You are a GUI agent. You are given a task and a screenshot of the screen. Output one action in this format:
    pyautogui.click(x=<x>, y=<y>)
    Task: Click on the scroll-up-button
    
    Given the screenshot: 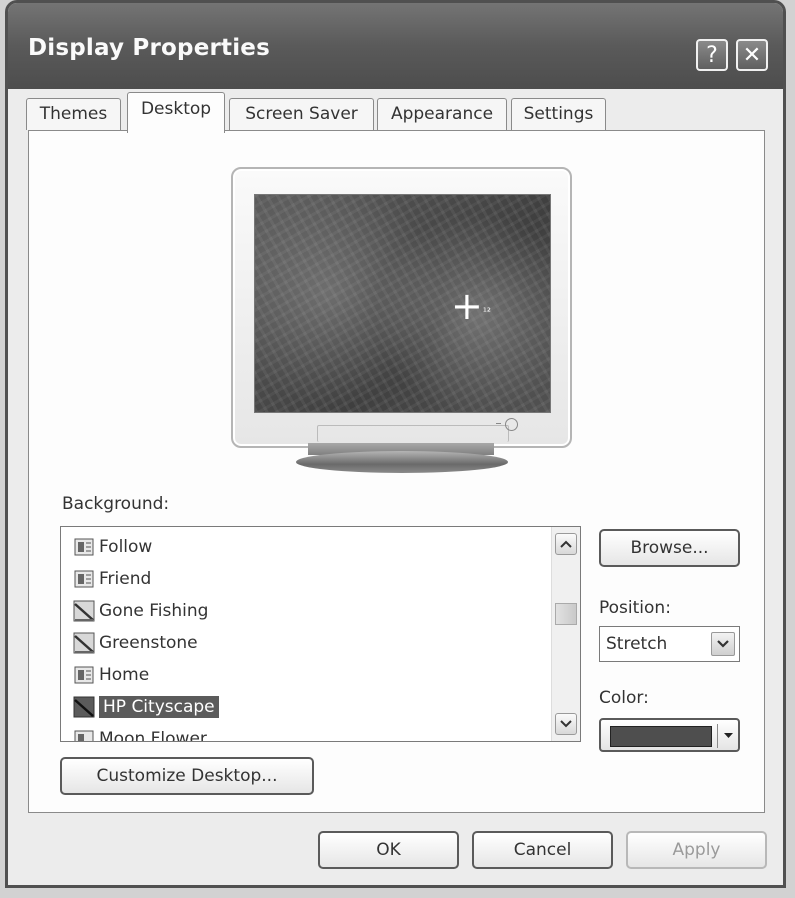 What is the action you would take?
    pyautogui.click(x=566, y=544)
    